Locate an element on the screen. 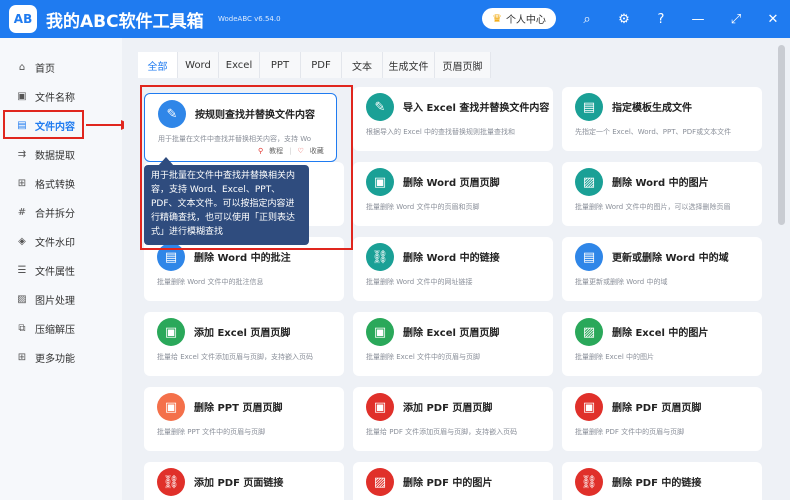 The image size is (790, 500). card-delete-excel-header-footer: ▣ 删除 Excel 页眉页脚 批量删除 Excel 文件中的页眉与页脚 is located at coordinates (453, 344).